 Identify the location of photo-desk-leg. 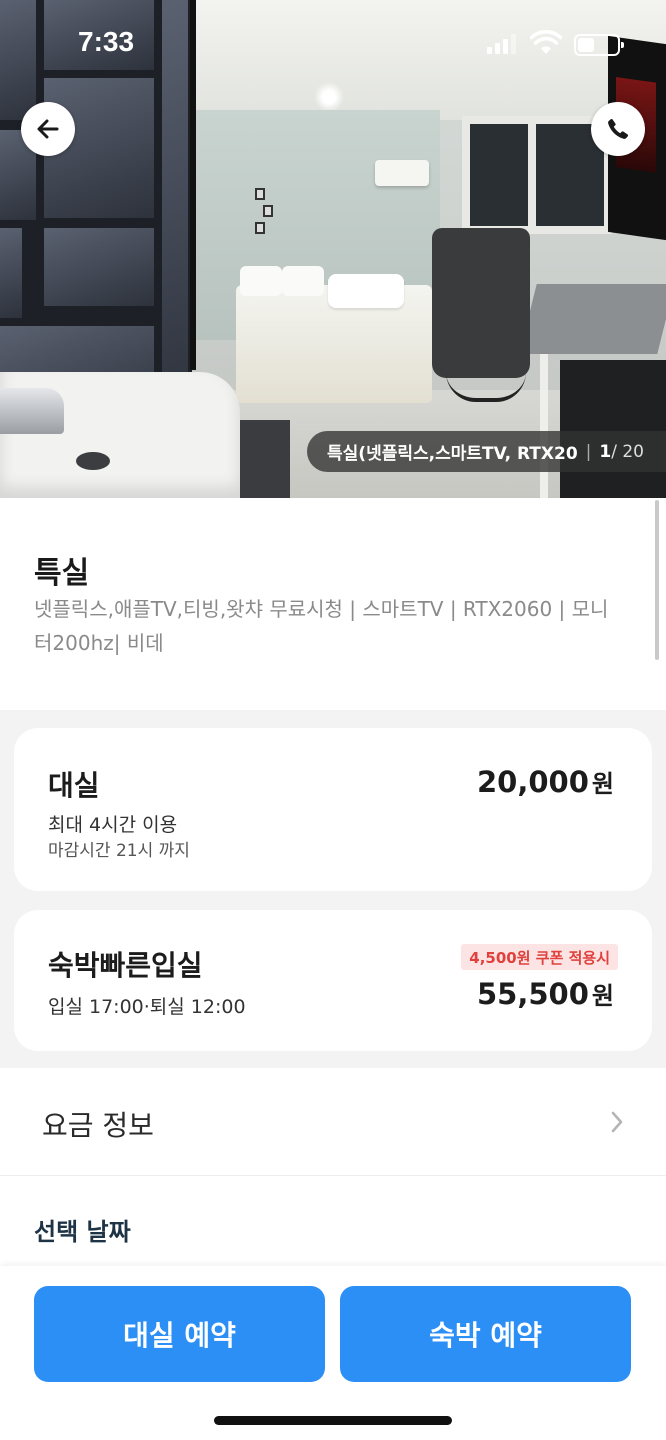
(544, 426).